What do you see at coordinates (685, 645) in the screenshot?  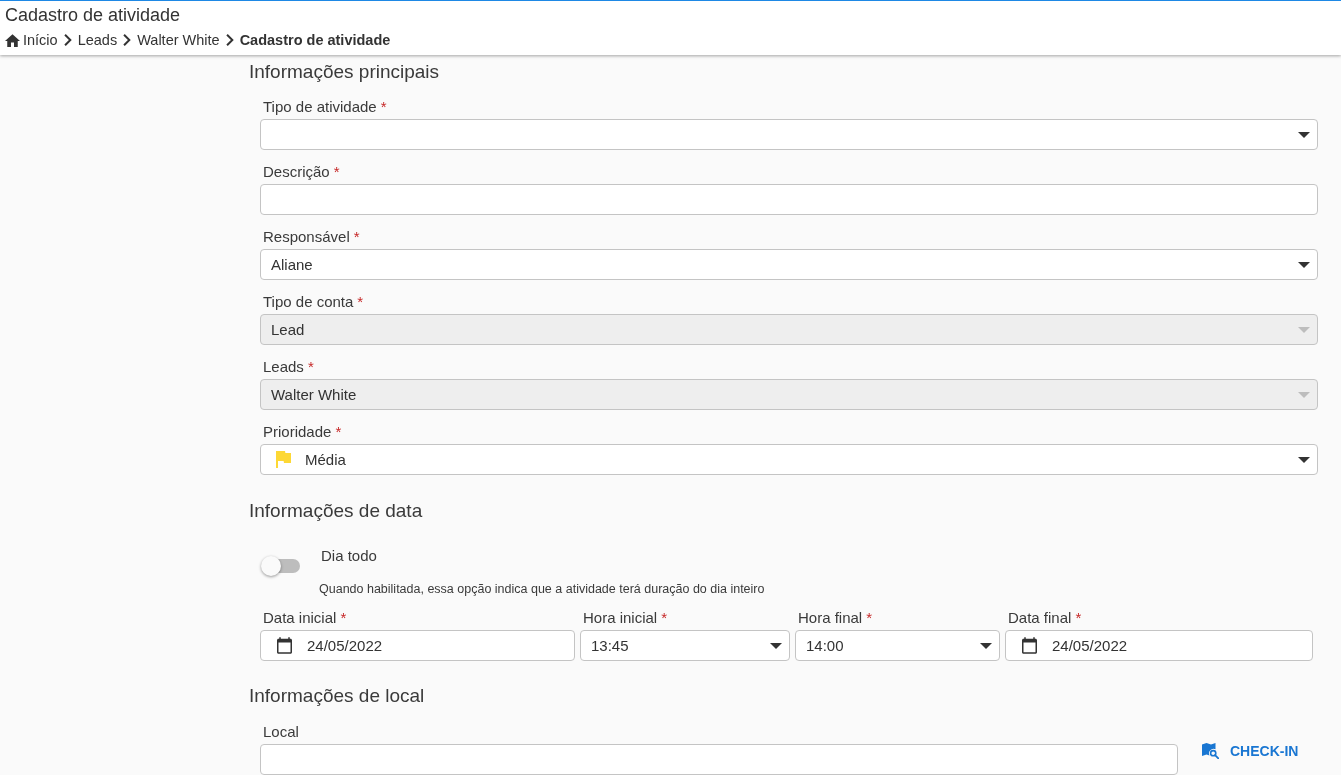 I see `dropdown-field: 13:45` at bounding box center [685, 645].